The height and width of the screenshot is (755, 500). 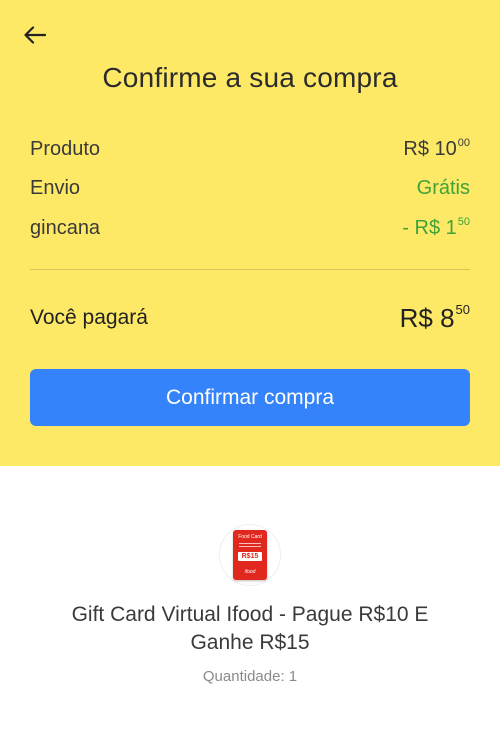 What do you see at coordinates (250, 572) in the screenshot?
I see `gift-card-logo: ifood` at bounding box center [250, 572].